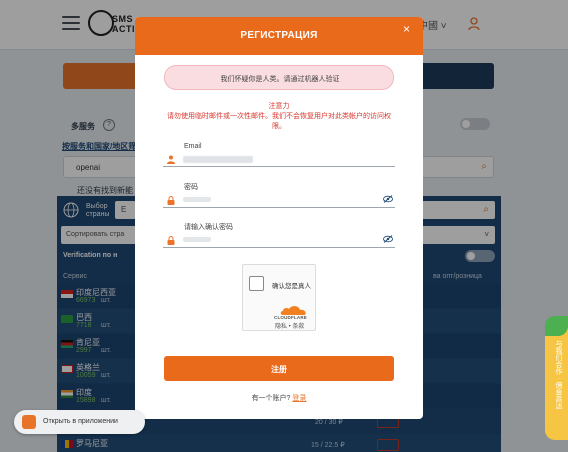 This screenshot has width=568, height=452. Describe the element at coordinates (290, 317) in the screenshot. I see `captcha-brand: CLOUDFLARE` at that location.